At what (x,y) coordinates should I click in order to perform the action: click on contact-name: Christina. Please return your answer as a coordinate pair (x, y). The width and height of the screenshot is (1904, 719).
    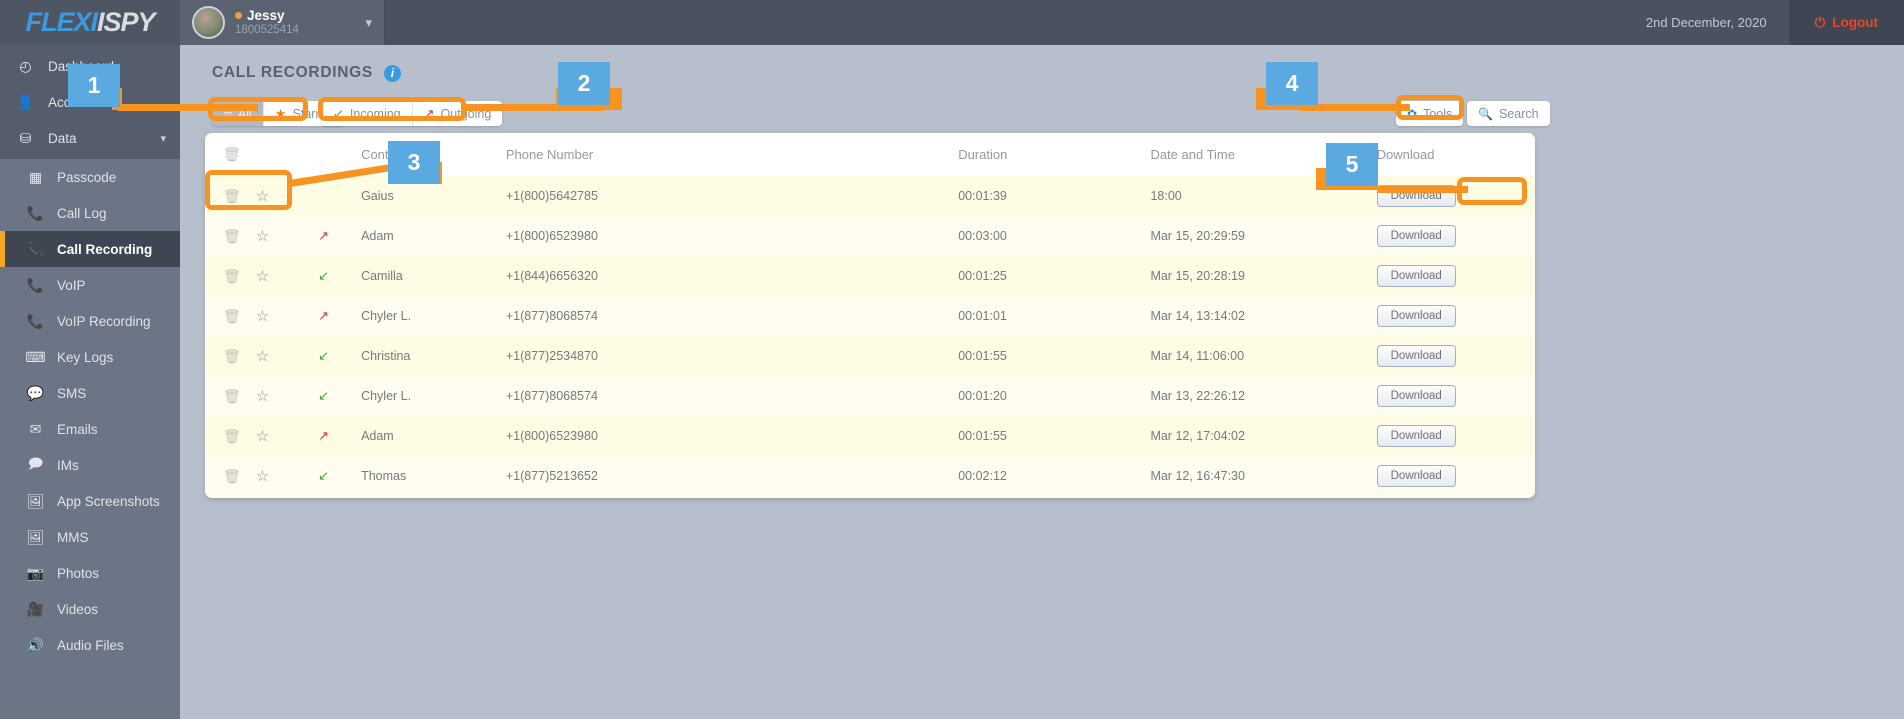
    Looking at the image, I should click on (386, 356).